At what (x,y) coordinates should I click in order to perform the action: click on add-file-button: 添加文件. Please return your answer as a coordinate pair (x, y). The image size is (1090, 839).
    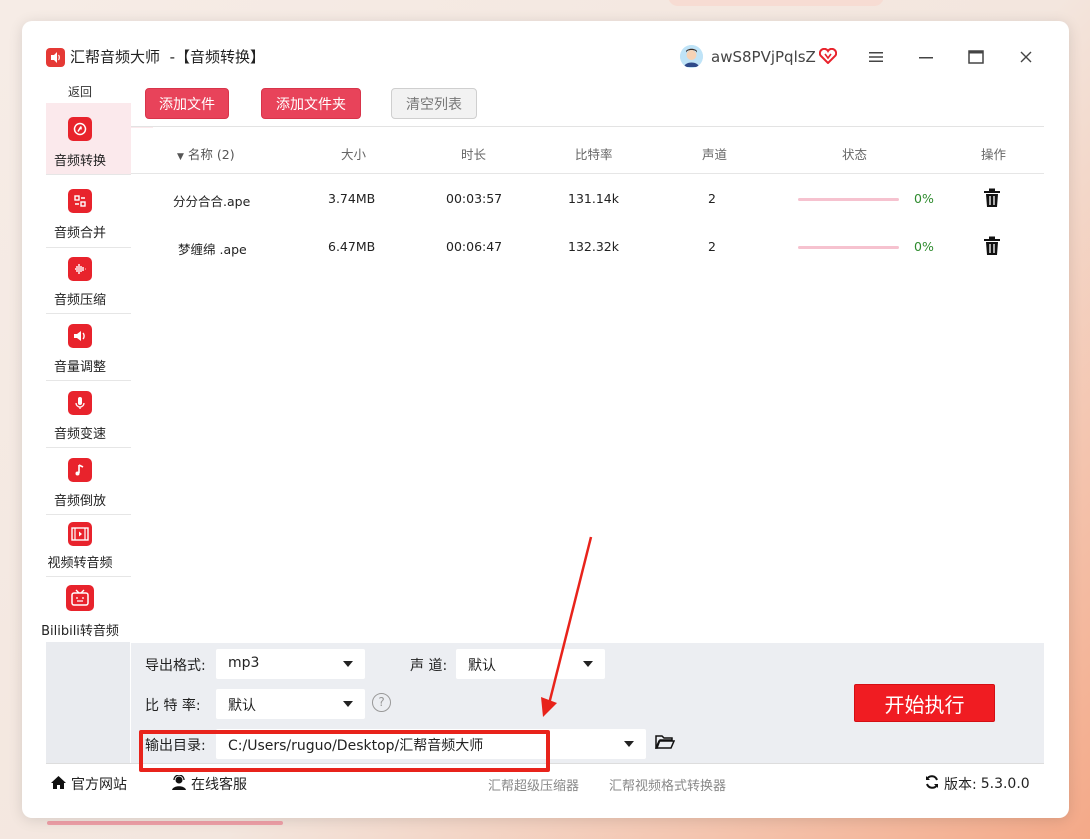
    Looking at the image, I should click on (187, 103).